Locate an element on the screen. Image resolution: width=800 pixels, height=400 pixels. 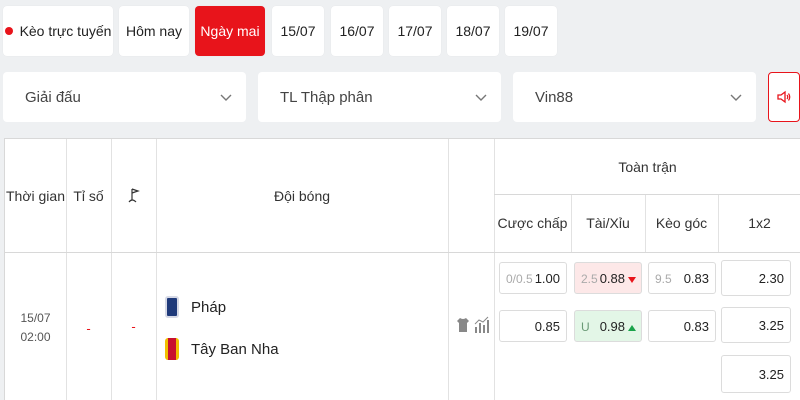
tab-date-2: 16/07 is located at coordinates (357, 31).